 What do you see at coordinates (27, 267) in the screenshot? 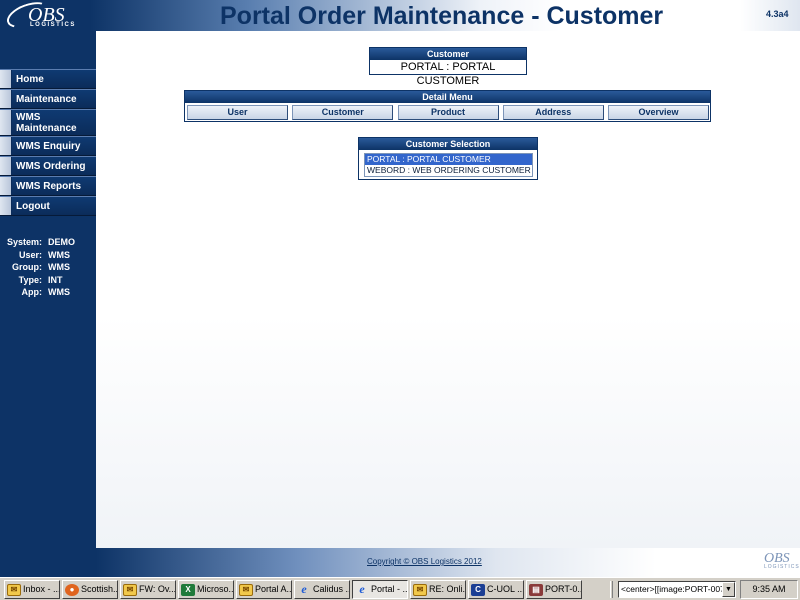
I see `sysinfo-key: Group:` at bounding box center [27, 267].